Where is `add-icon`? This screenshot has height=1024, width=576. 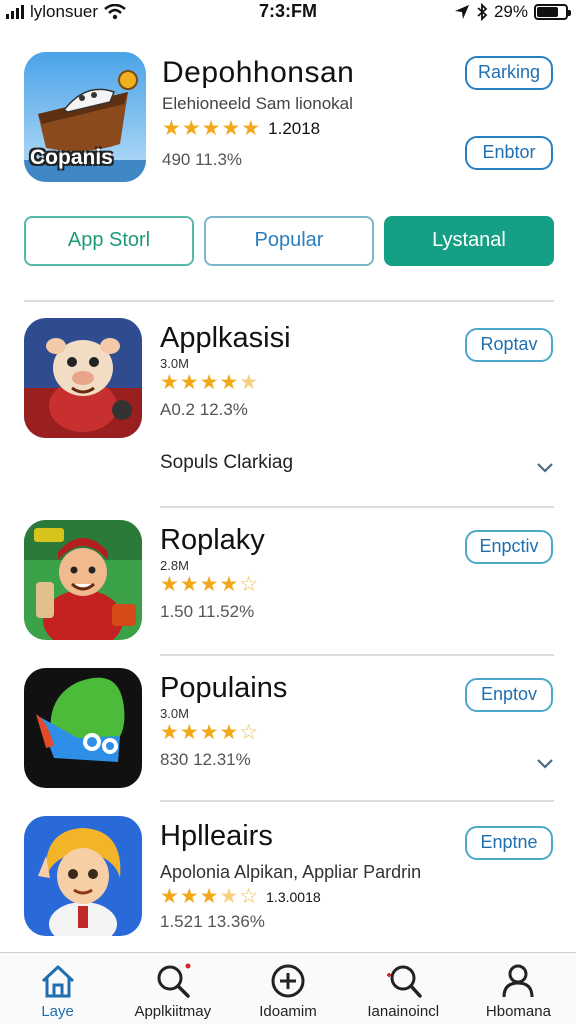 add-icon is located at coordinates (288, 981).